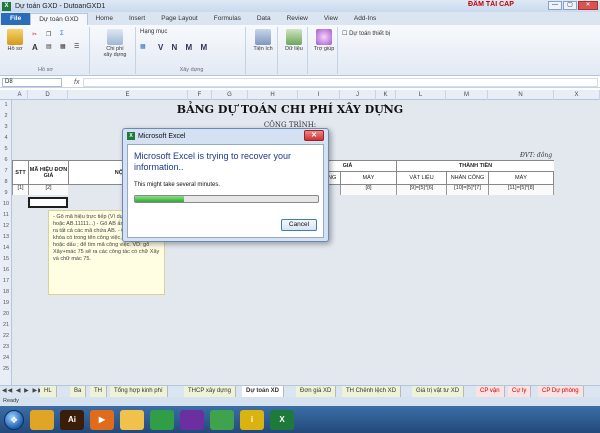  Describe the element at coordinates (179, 19) in the screenshot. I see `tab-page-layout: Page Layout` at that location.